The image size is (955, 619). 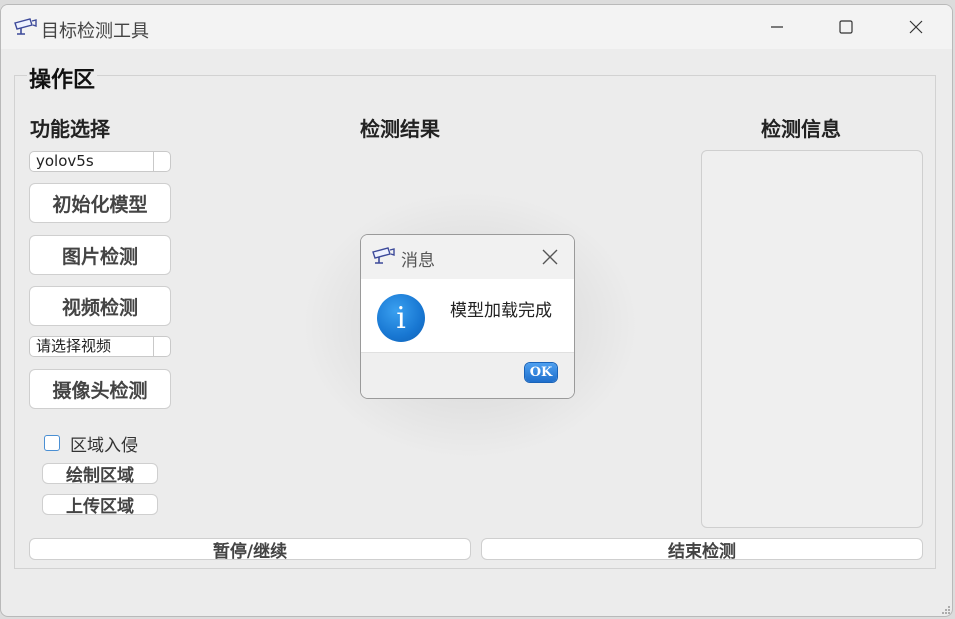 What do you see at coordinates (946, 610) in the screenshot?
I see `resize-grip-icon` at bounding box center [946, 610].